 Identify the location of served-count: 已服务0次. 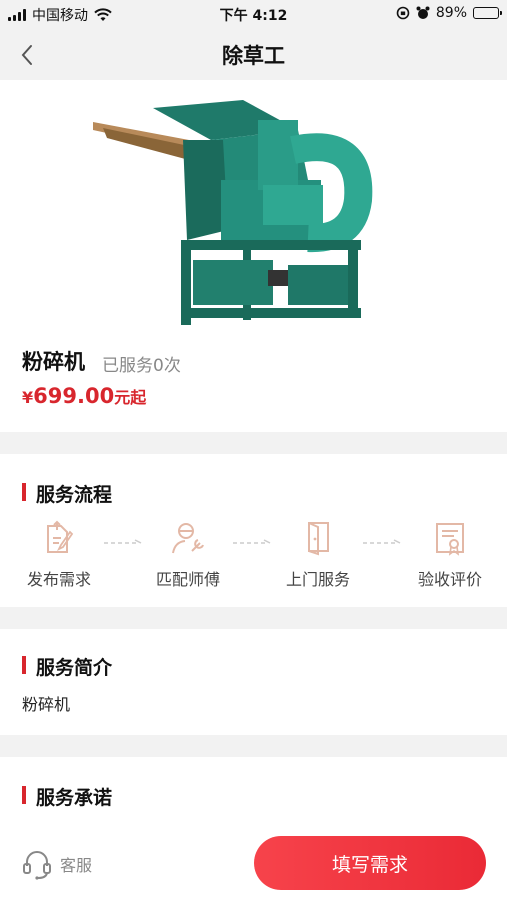
(141, 366).